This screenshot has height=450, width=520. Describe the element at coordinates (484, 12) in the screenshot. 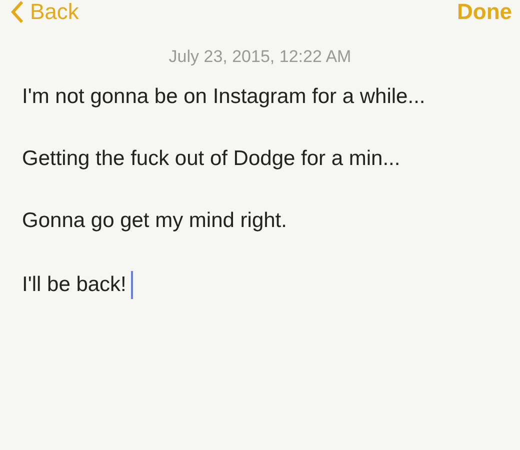

I see `done-button: Done` at that location.